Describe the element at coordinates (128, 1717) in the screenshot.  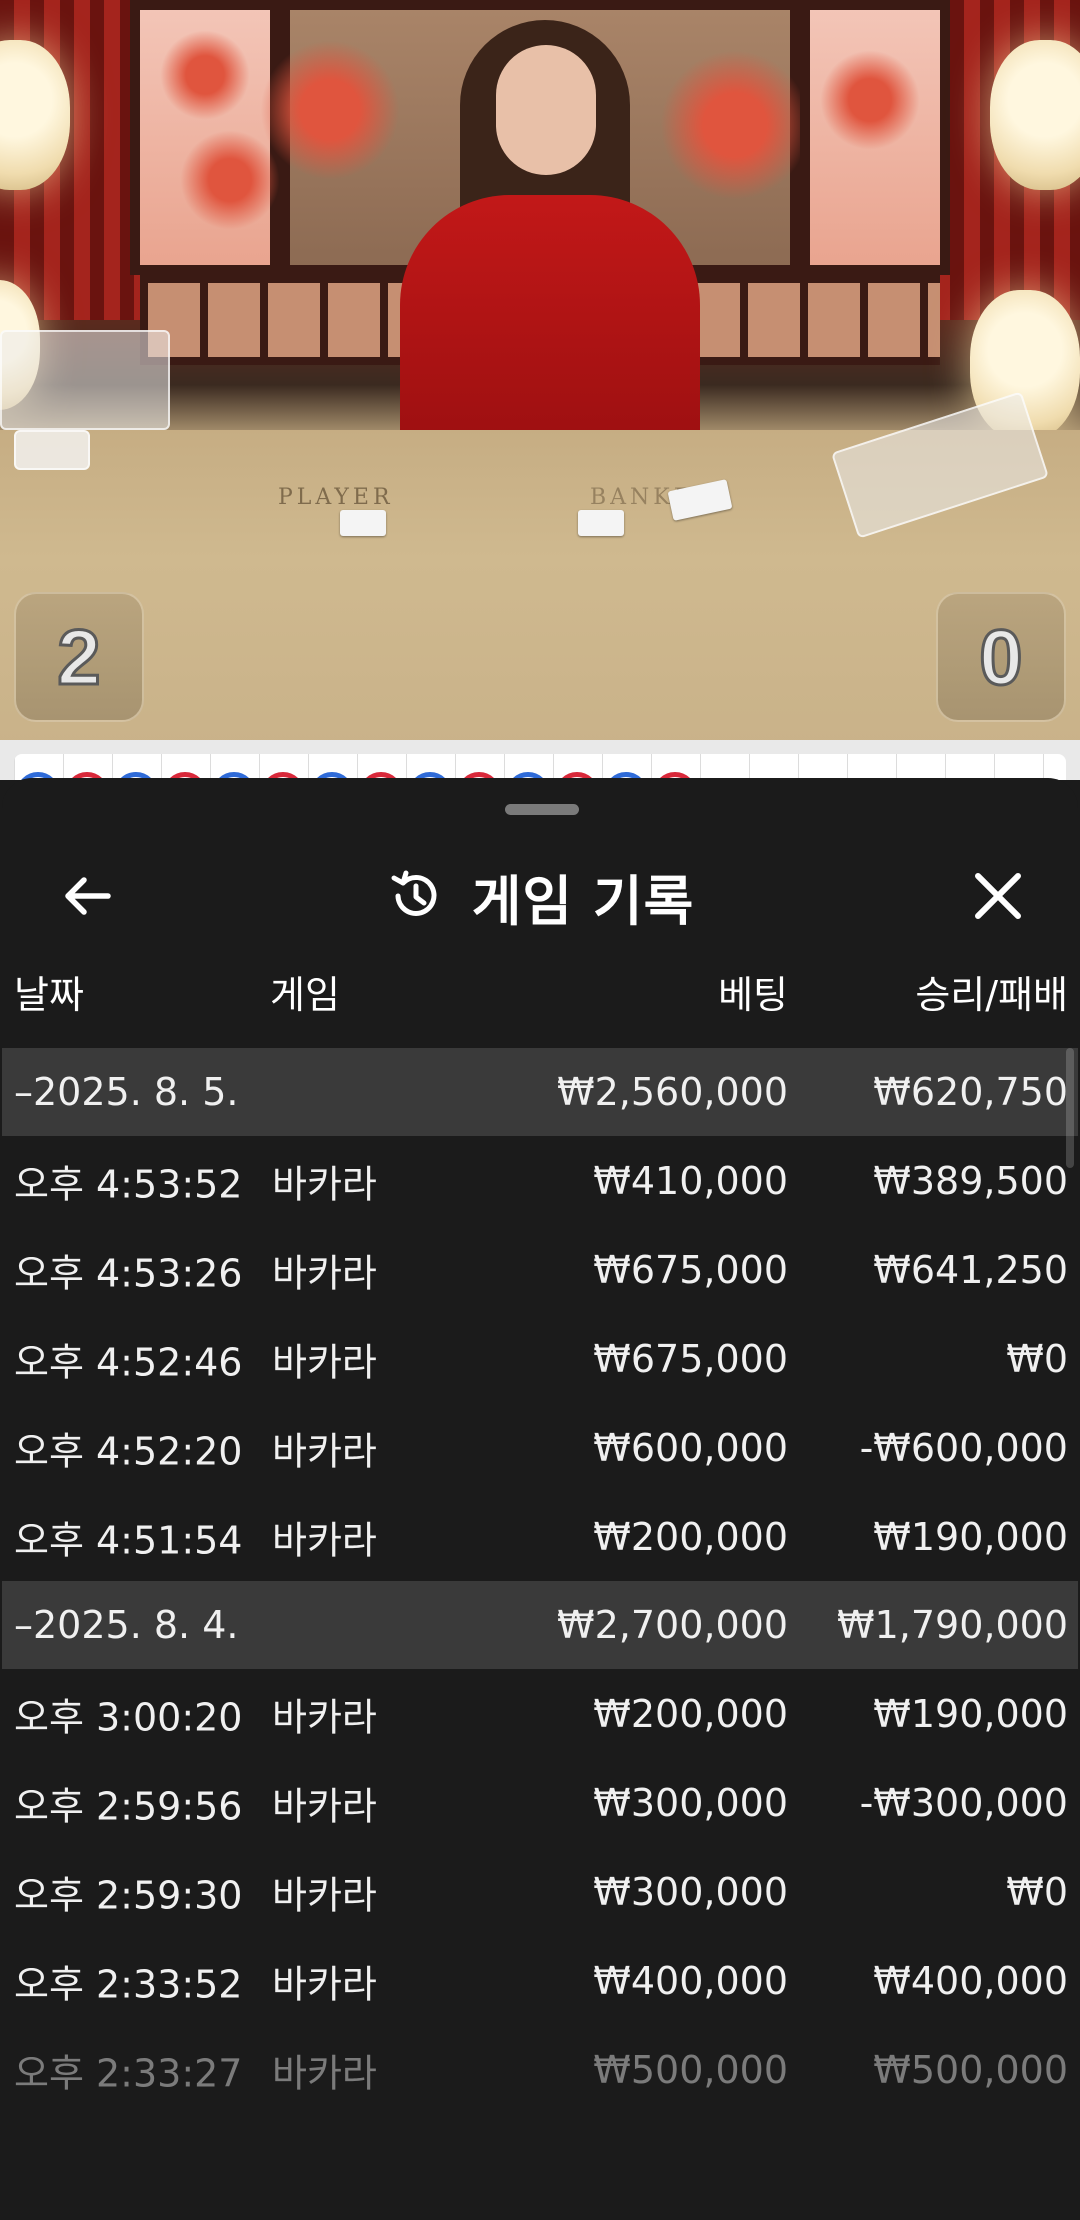
I see `row-time: 오후 3:00:20` at that location.